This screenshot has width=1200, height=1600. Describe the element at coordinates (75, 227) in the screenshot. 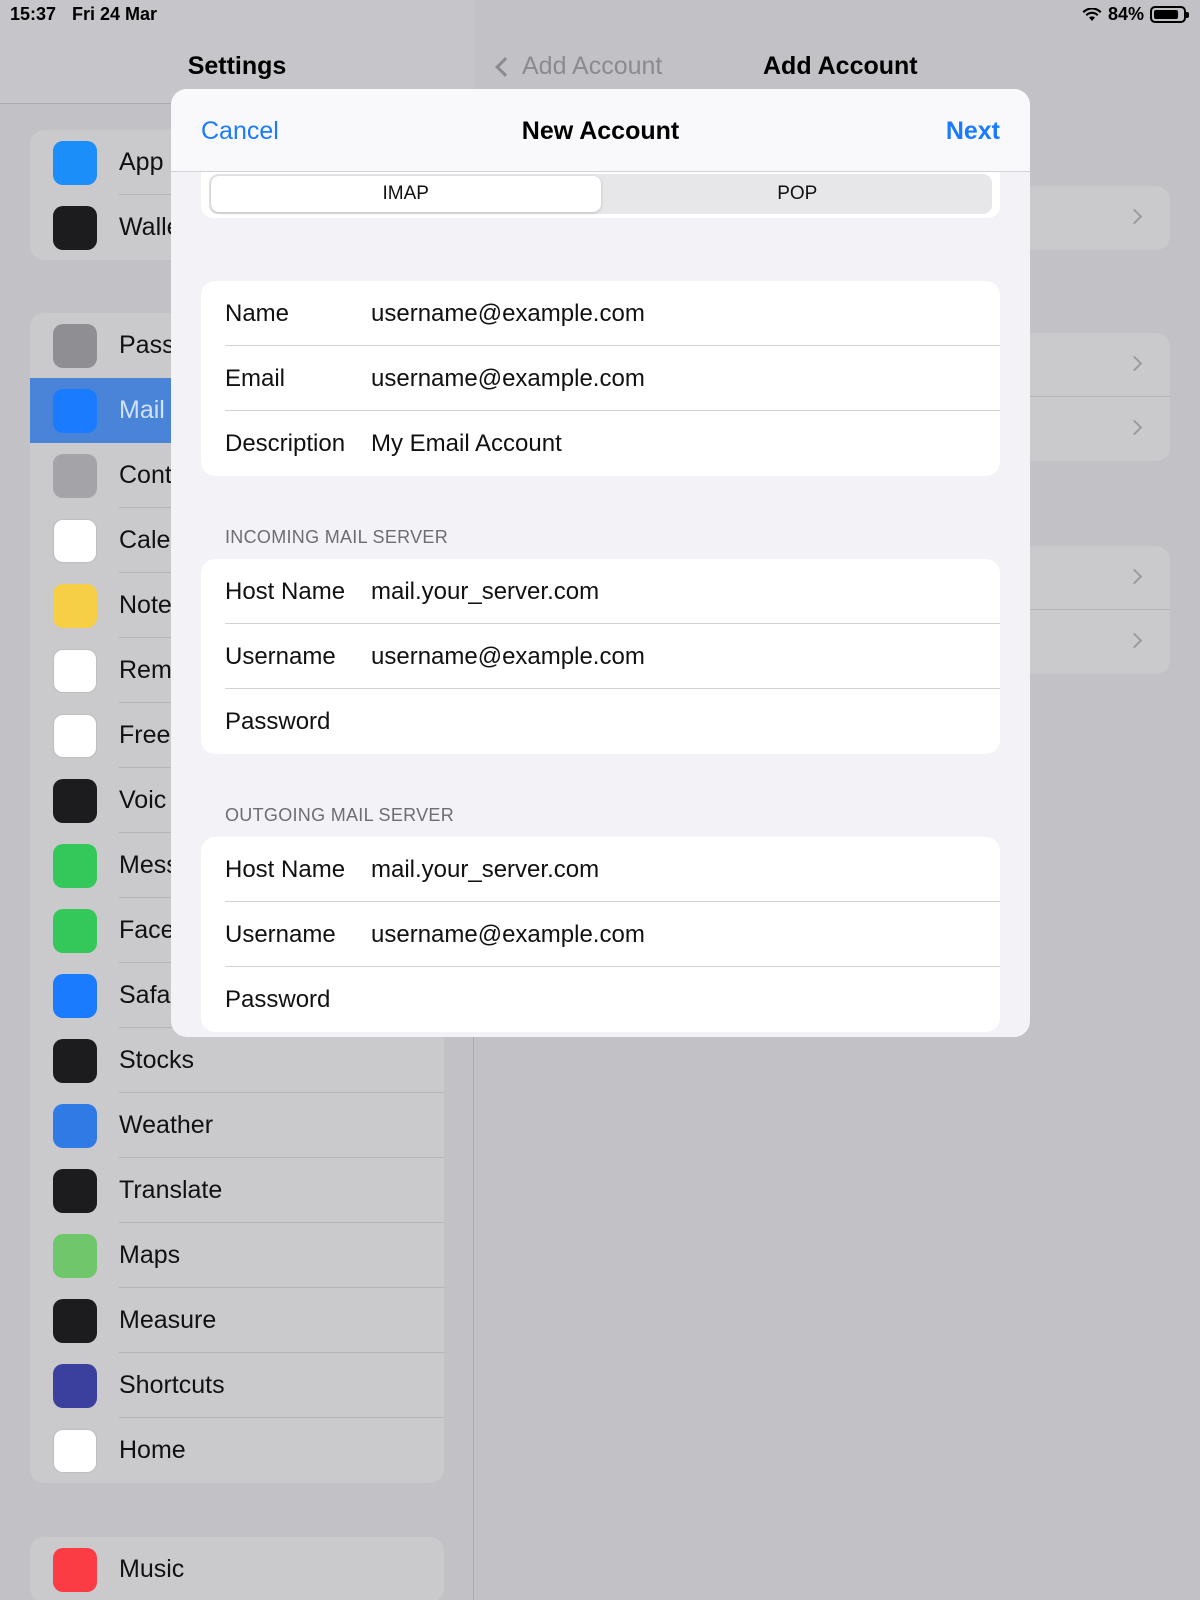

I see `wallet-icon` at that location.